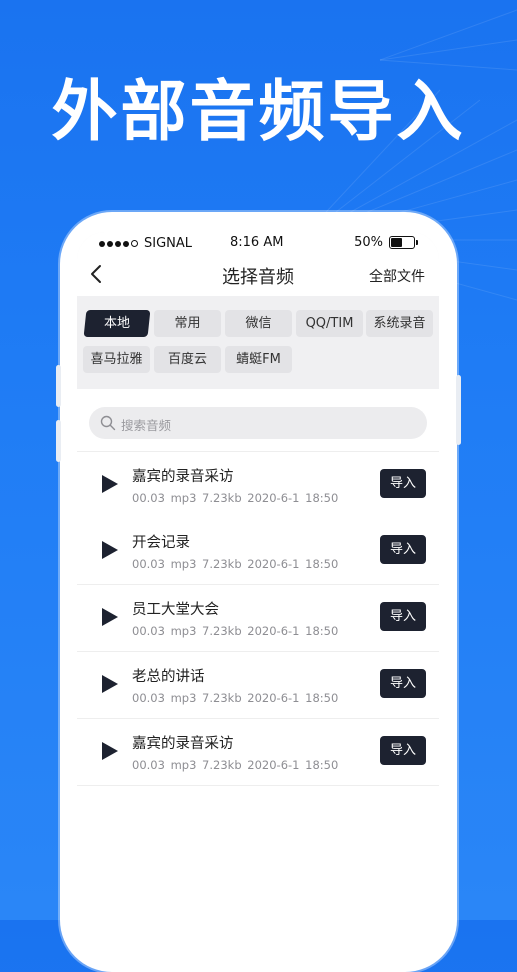  What do you see at coordinates (258, 685) in the screenshot?
I see `audio-file-row: 老总的讲话 00.03 mp3 7.23kb 2020-6-1 18:50 导入` at bounding box center [258, 685].